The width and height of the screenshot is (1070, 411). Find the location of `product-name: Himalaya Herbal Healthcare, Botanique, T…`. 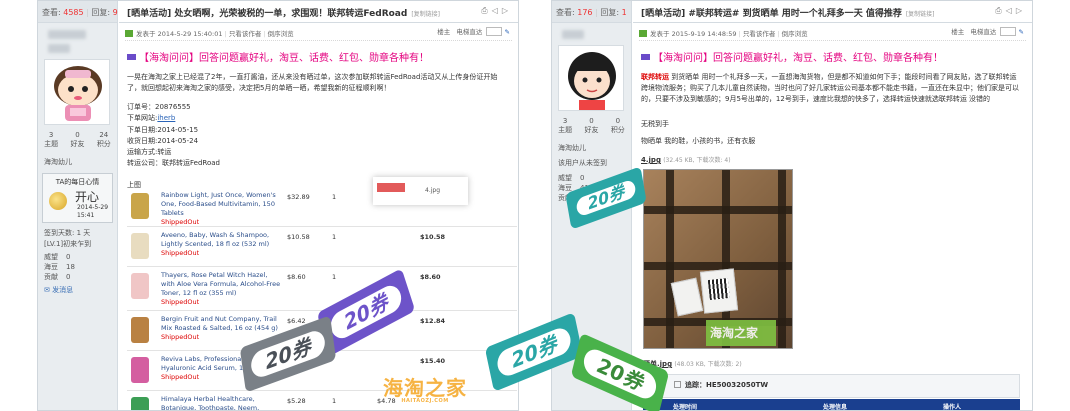

product-name: Himalaya Herbal Healthcare, Botanique, T… is located at coordinates (221, 402).